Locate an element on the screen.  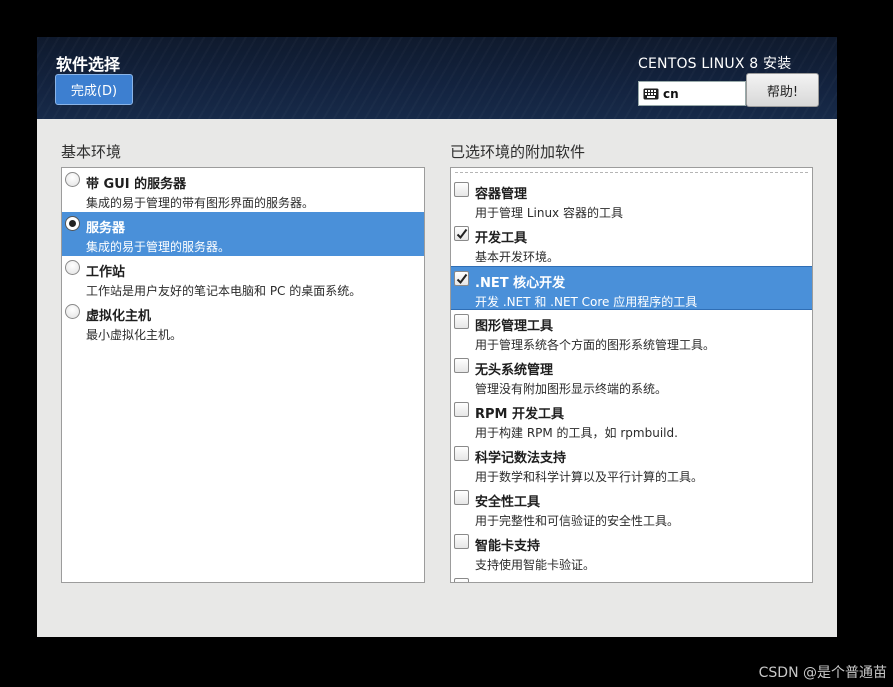
addon-item-title: .NET 核心开发 is located at coordinates (520, 283).